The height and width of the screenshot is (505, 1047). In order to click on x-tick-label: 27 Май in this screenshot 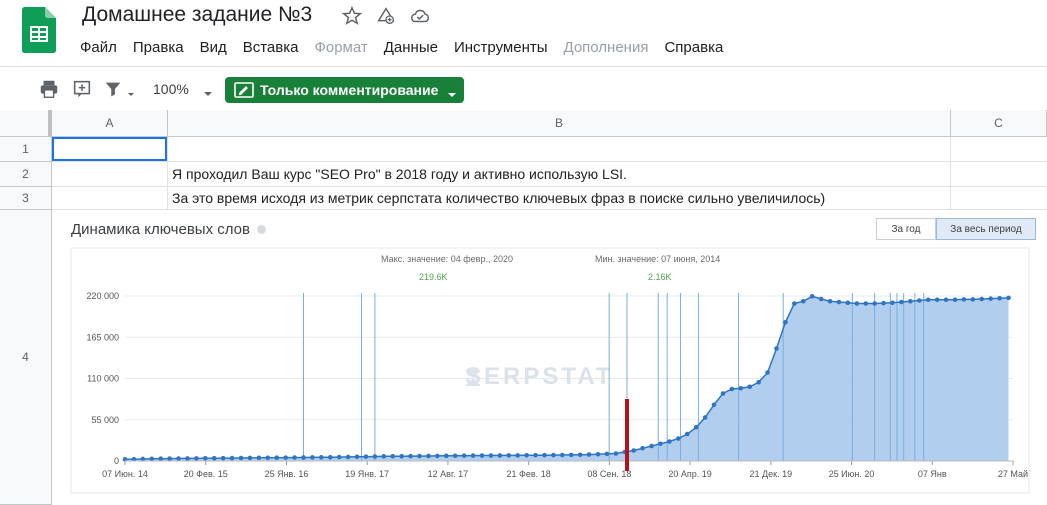, I will do `click(1013, 474)`.